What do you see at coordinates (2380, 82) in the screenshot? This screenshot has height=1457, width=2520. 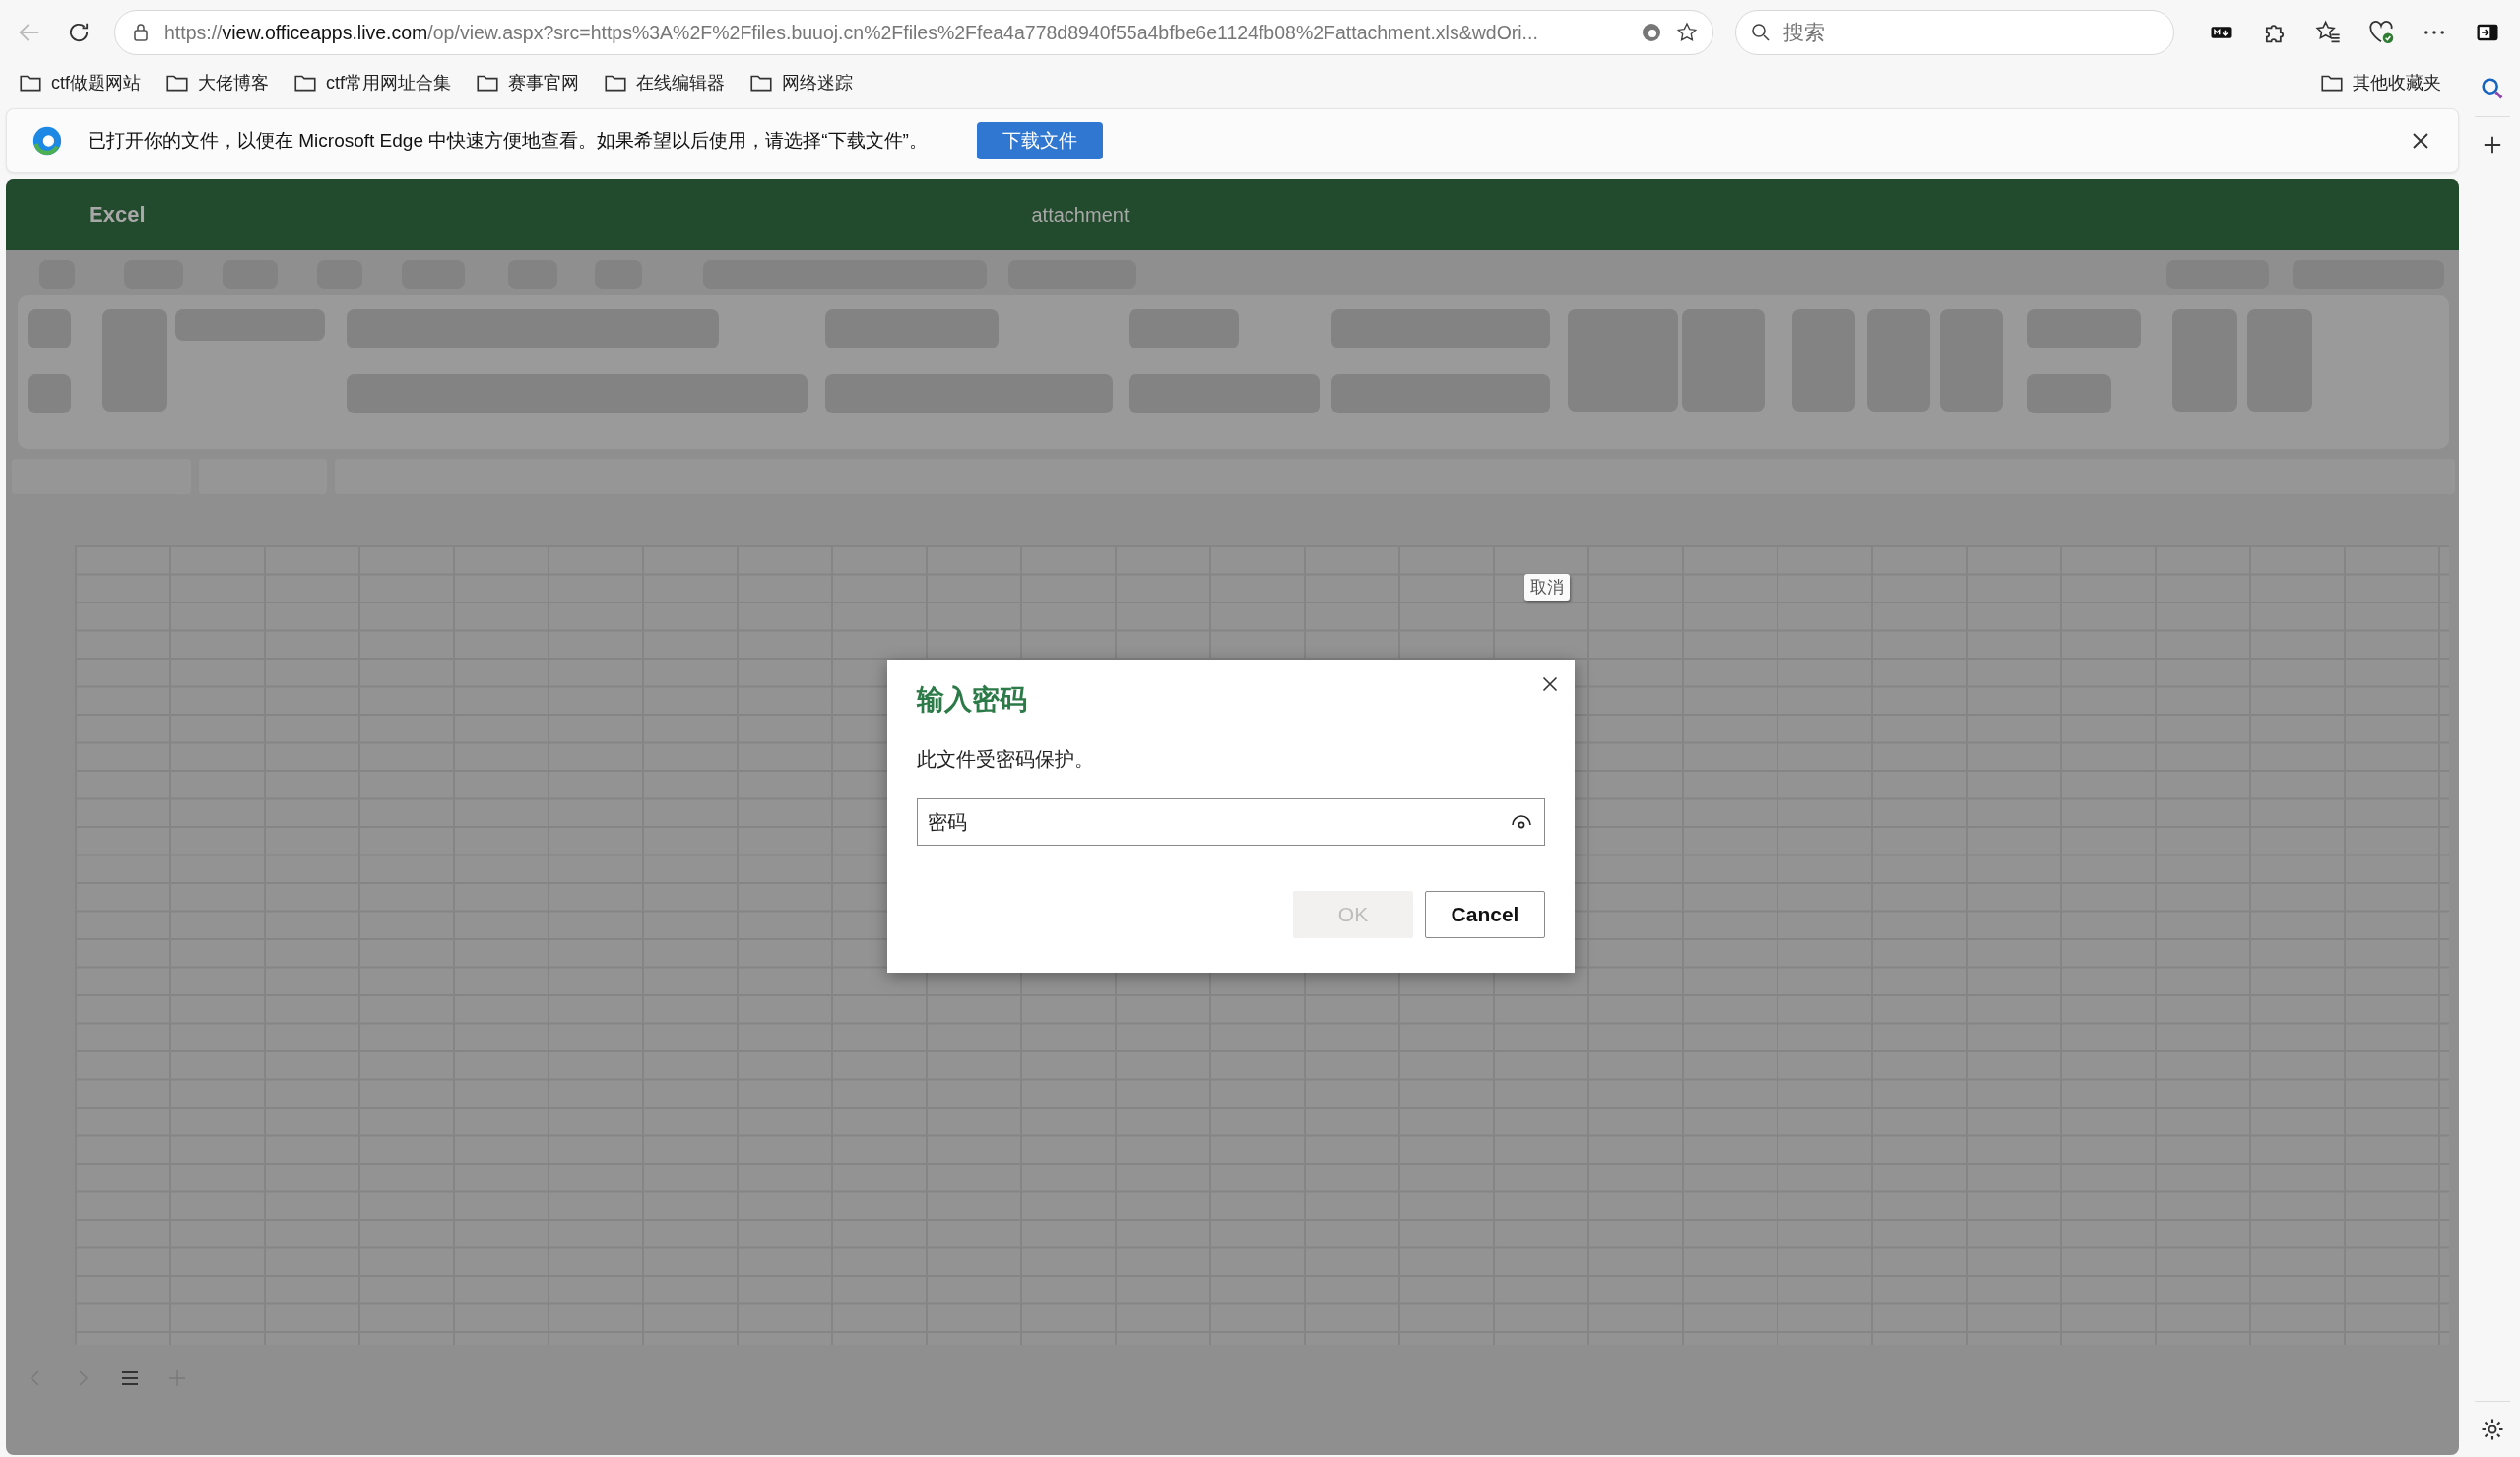 I see `bookmark-folder: 其他收藏夹` at bounding box center [2380, 82].